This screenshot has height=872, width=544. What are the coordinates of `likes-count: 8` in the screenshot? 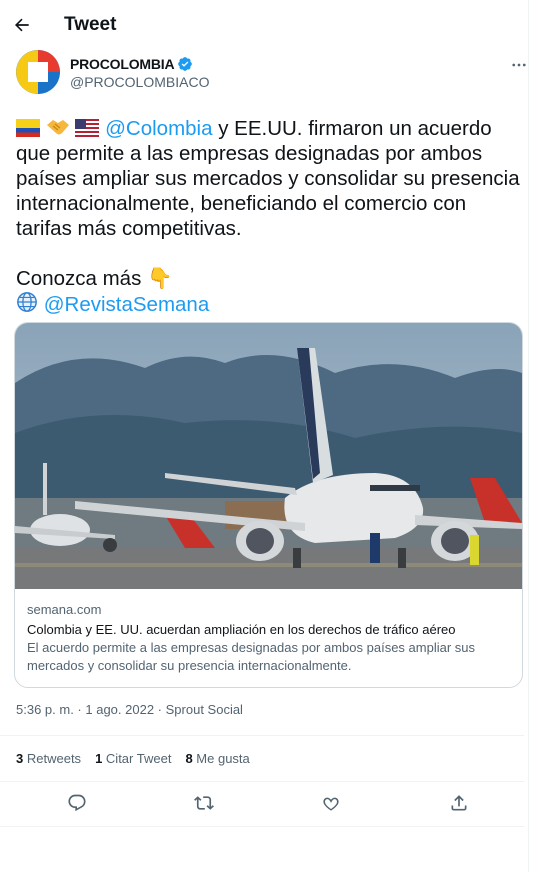 It's located at (189, 758).